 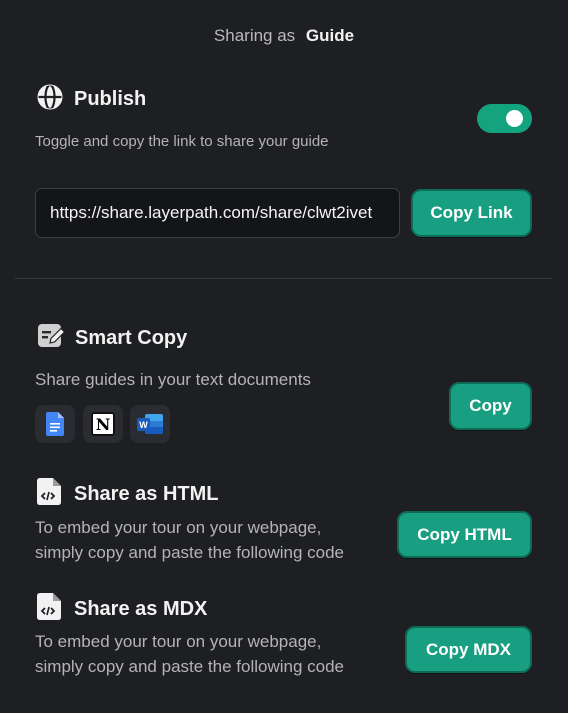 I want to click on smart-copy-title: Smart Copy, so click(x=131, y=338).